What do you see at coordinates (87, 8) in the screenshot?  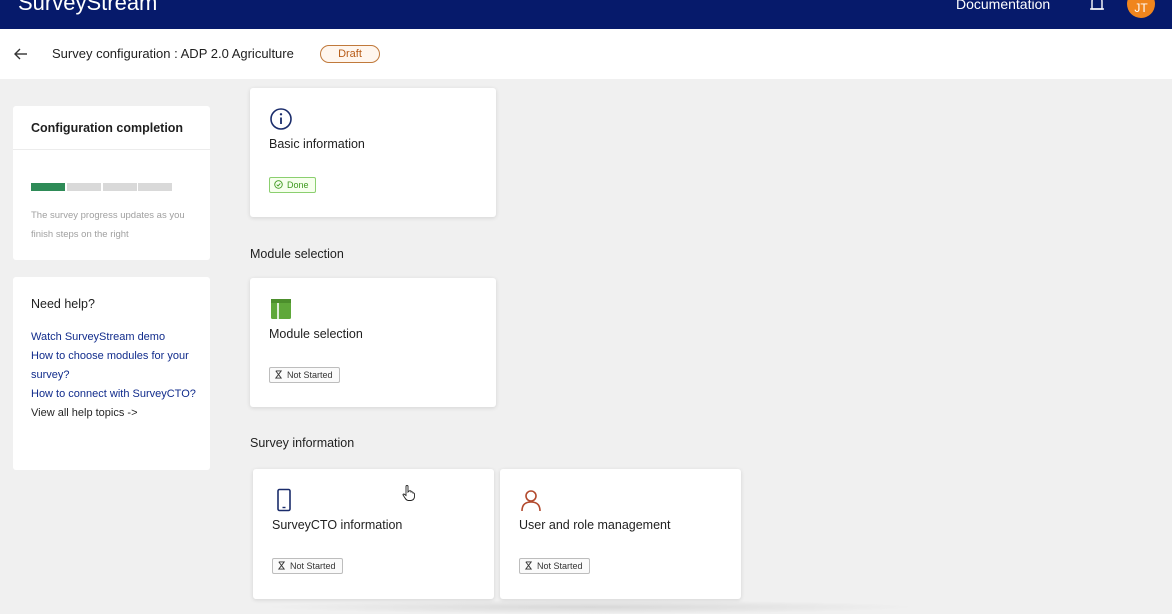 I see `brand-logo: SurveyStream` at bounding box center [87, 8].